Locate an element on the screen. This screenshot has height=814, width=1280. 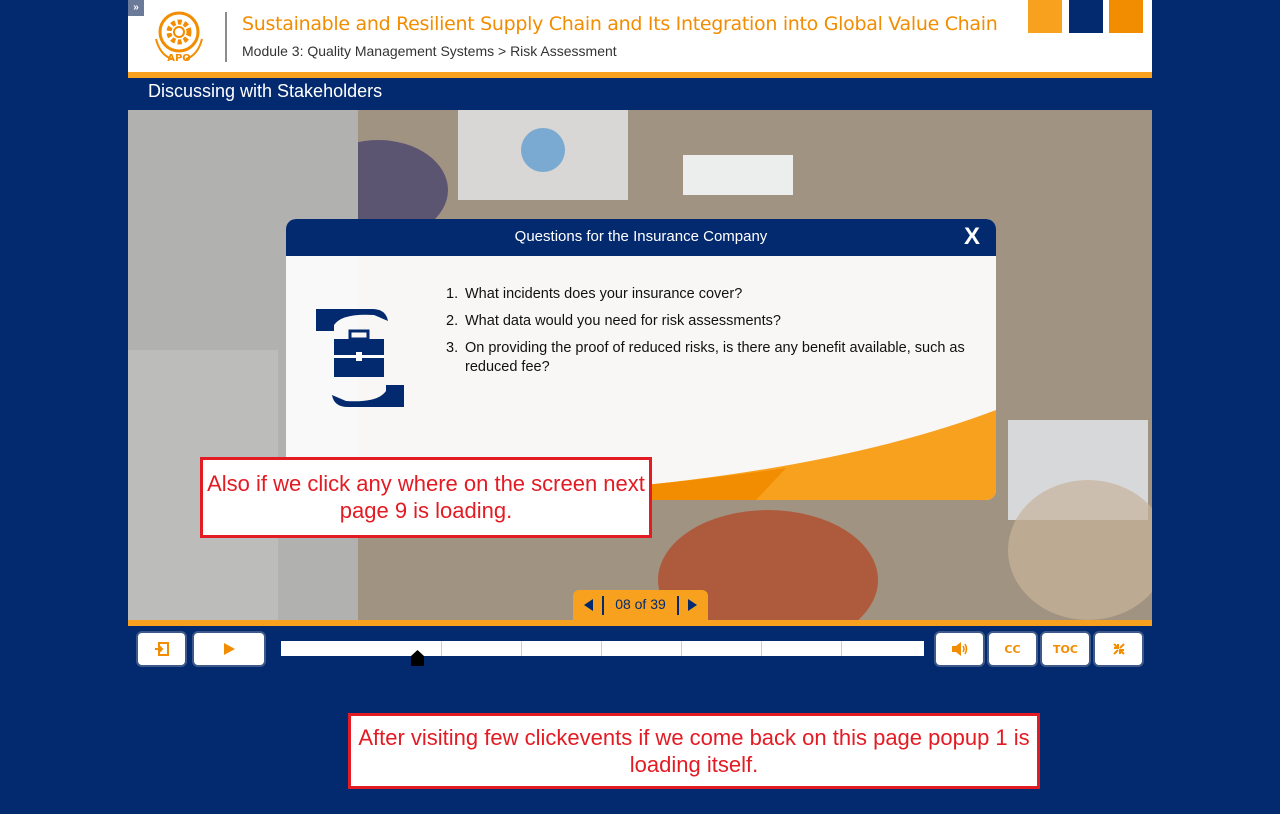
fullscreen-button is located at coordinates (1118, 649).